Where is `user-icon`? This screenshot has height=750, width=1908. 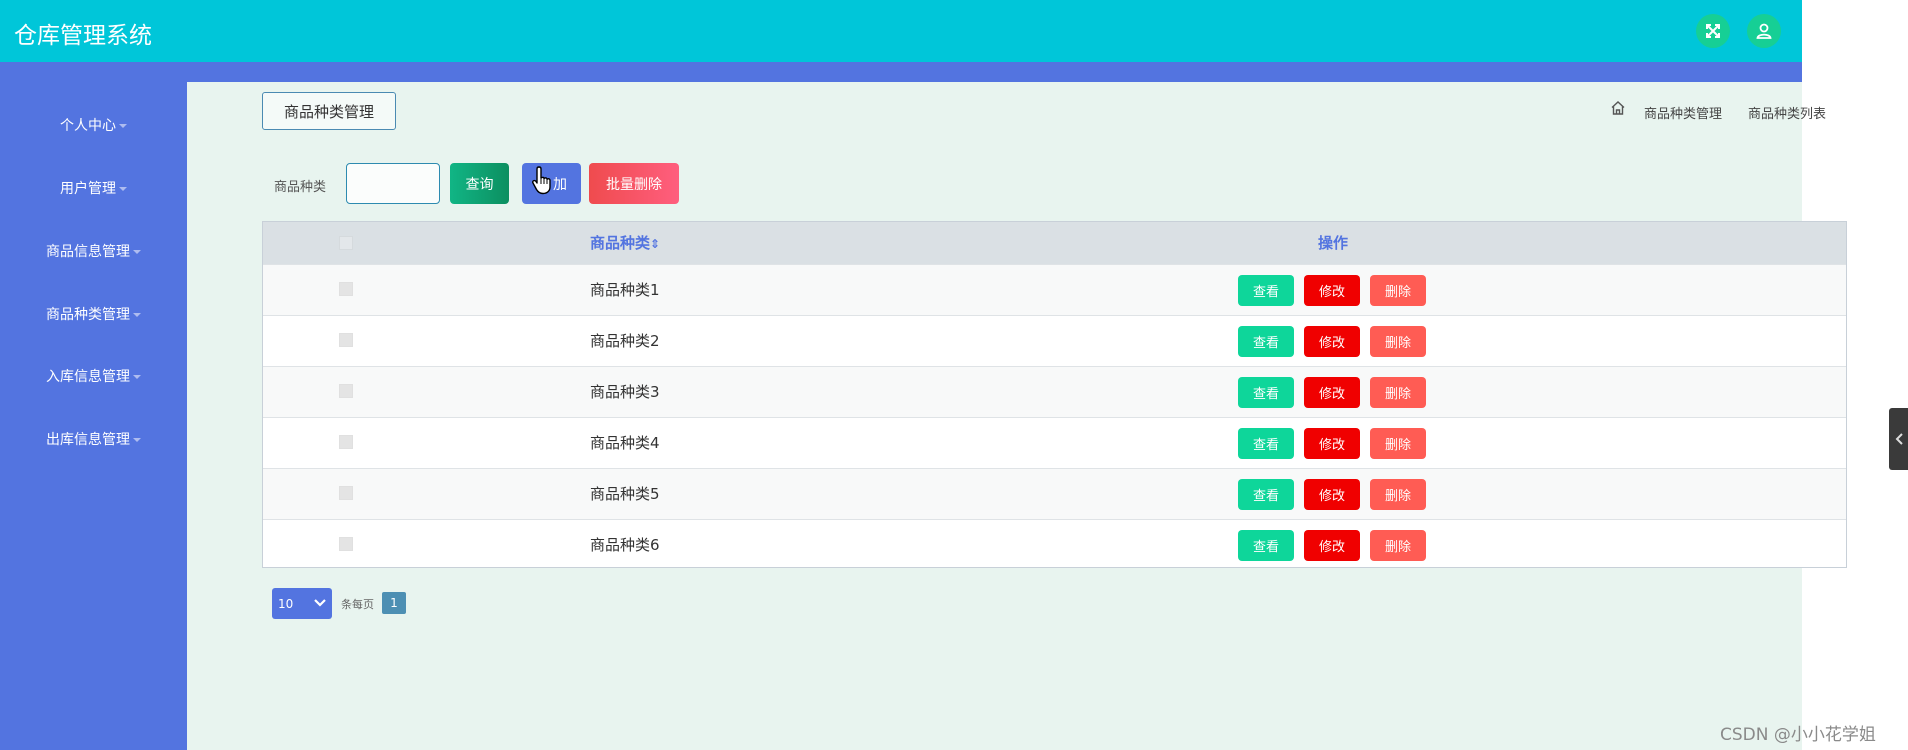 user-icon is located at coordinates (1764, 31).